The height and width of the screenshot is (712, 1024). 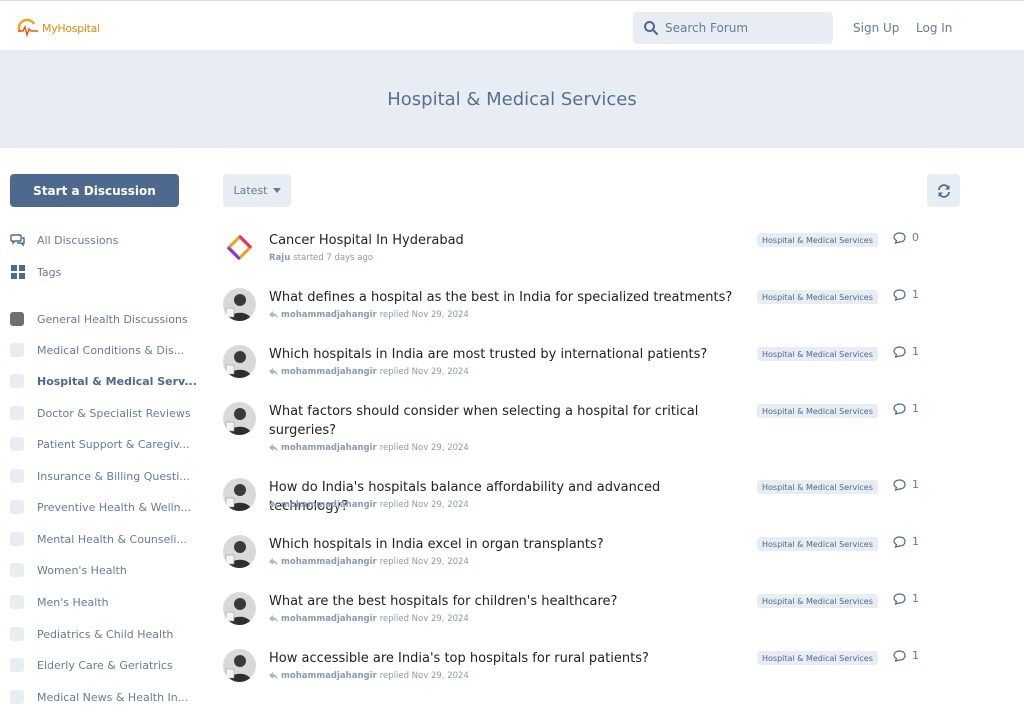 I want to click on login-link: Log In, so click(x=934, y=28).